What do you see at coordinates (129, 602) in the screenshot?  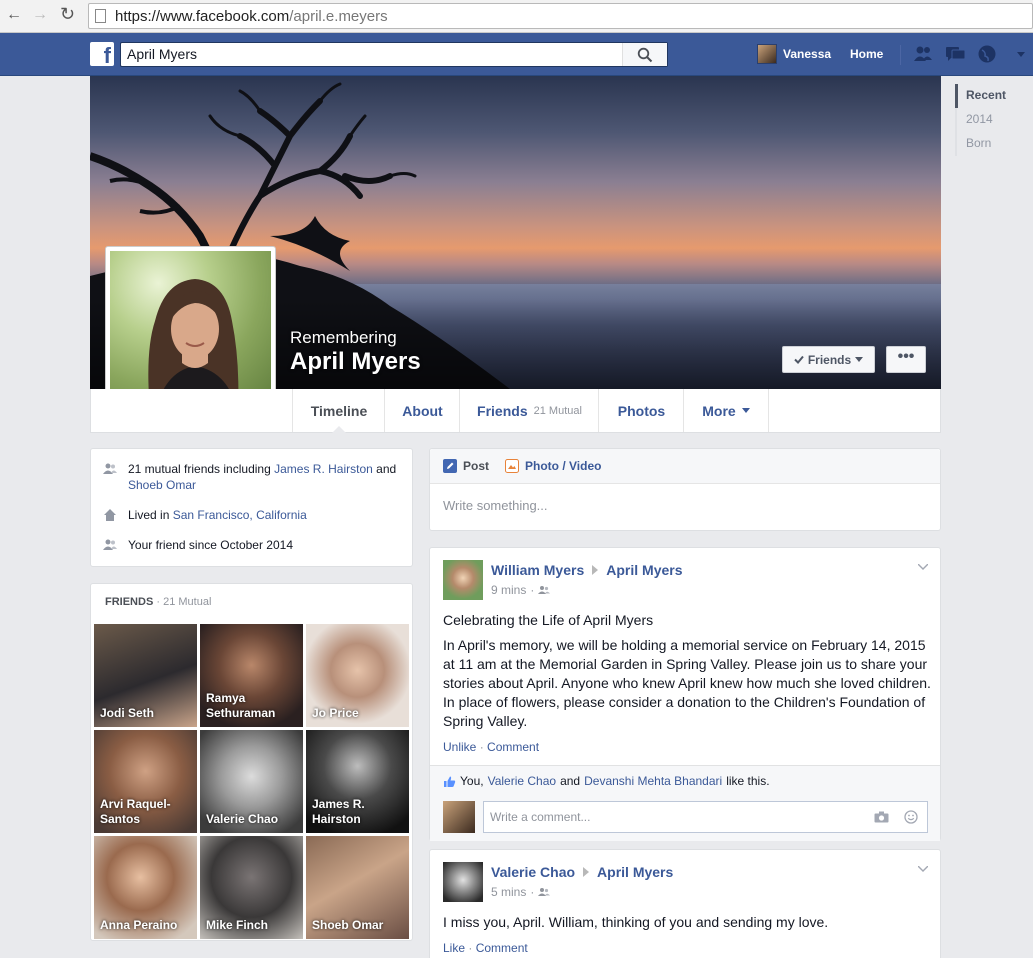 I see `friends-card-title: FRIENDS` at bounding box center [129, 602].